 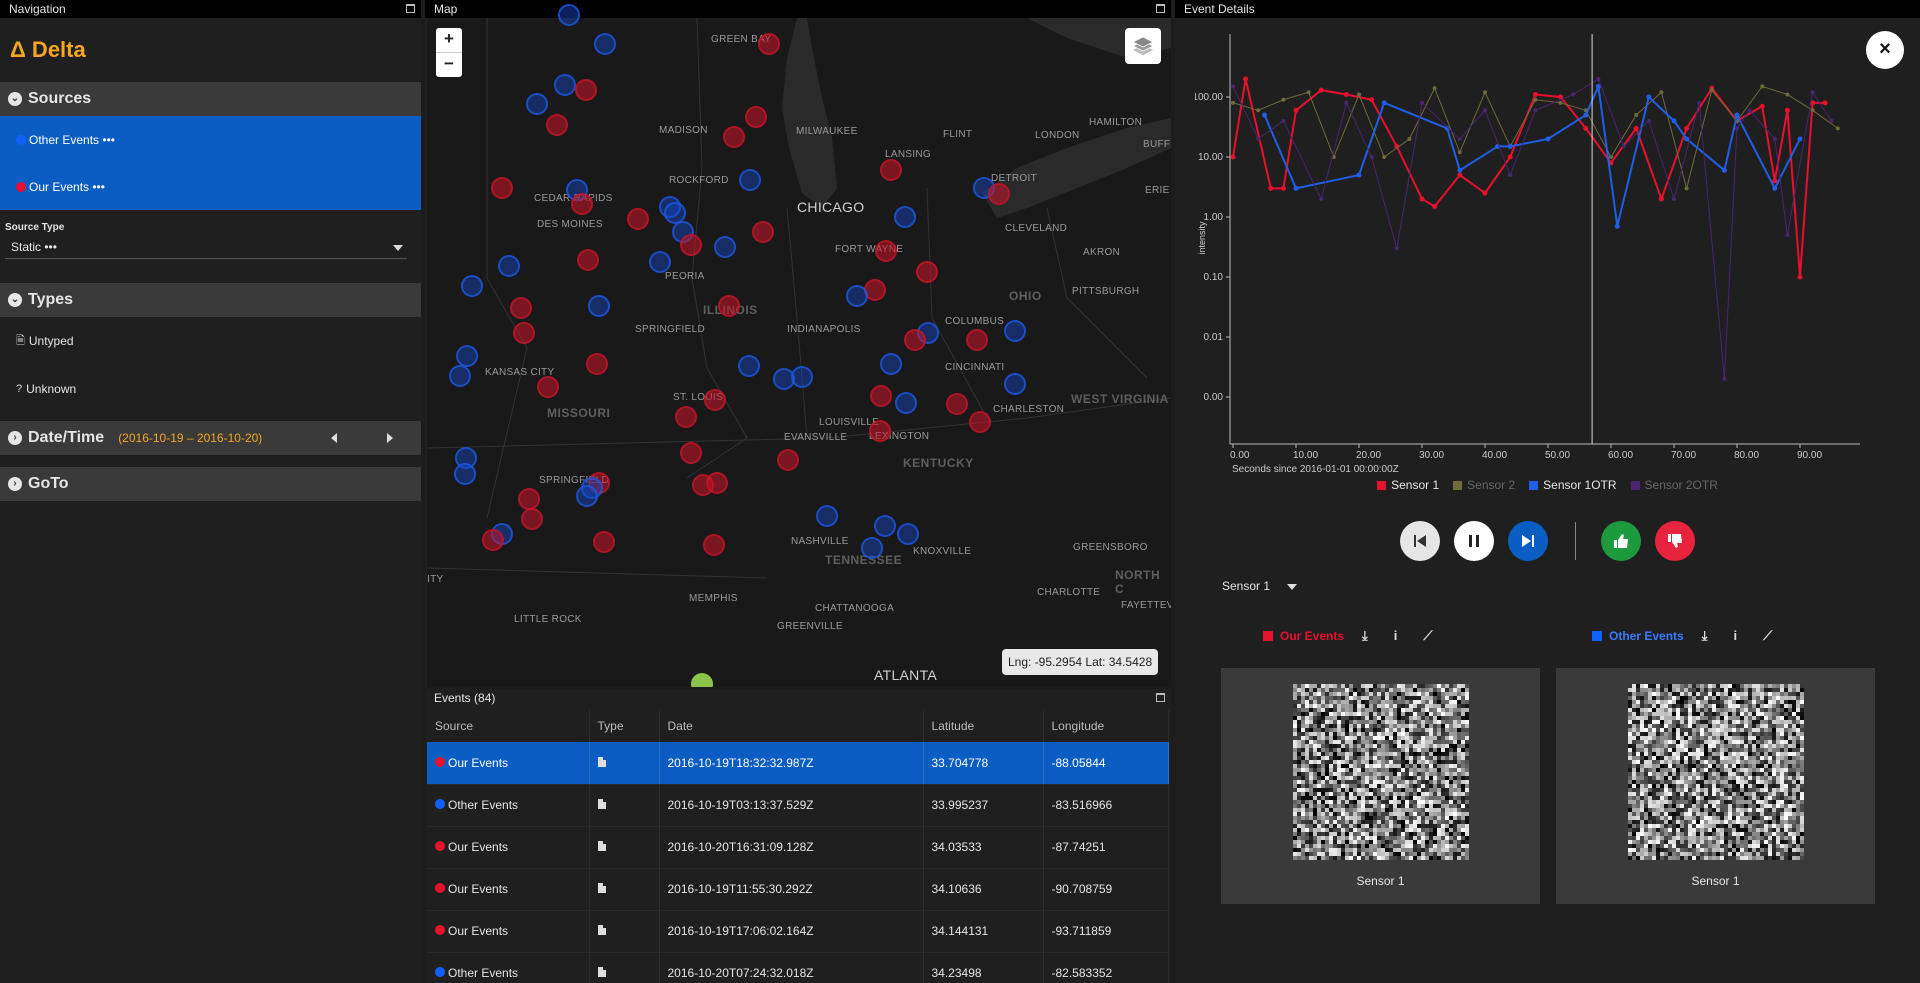 What do you see at coordinates (1621, 541) in the screenshot?
I see `thumbs-up-button` at bounding box center [1621, 541].